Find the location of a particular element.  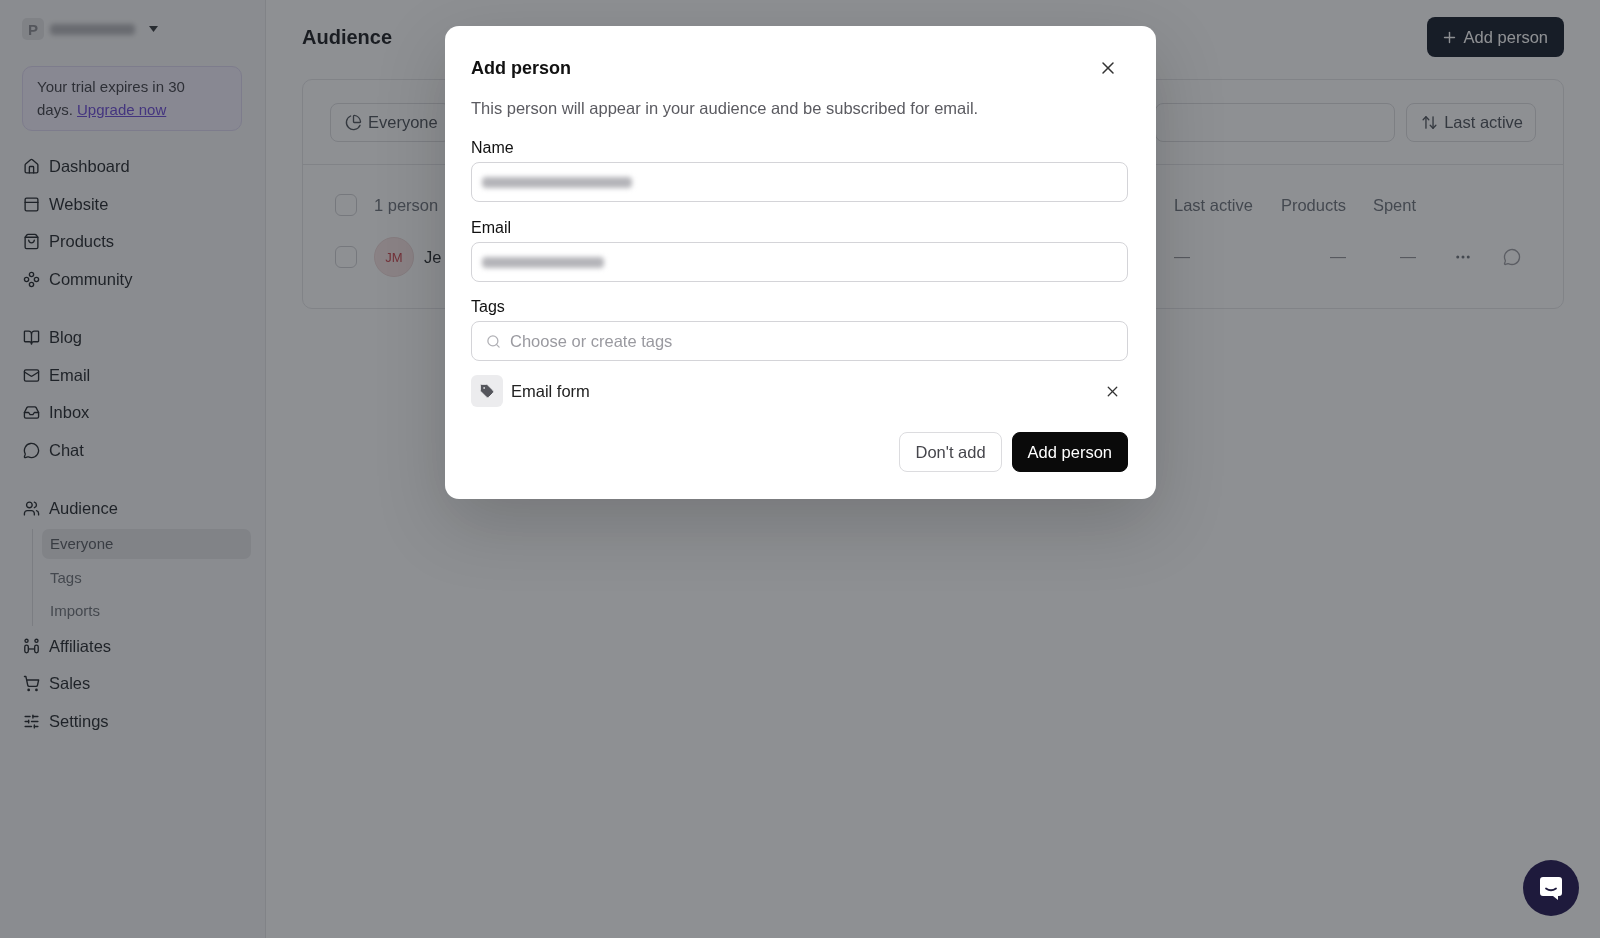

sidebar-item: Audience is located at coordinates (136, 509).